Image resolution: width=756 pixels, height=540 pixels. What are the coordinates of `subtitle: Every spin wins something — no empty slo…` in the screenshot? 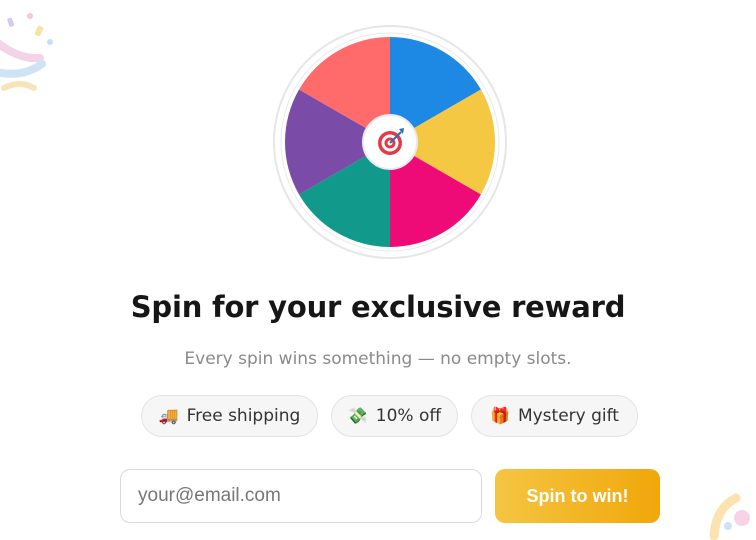 It's located at (378, 359).